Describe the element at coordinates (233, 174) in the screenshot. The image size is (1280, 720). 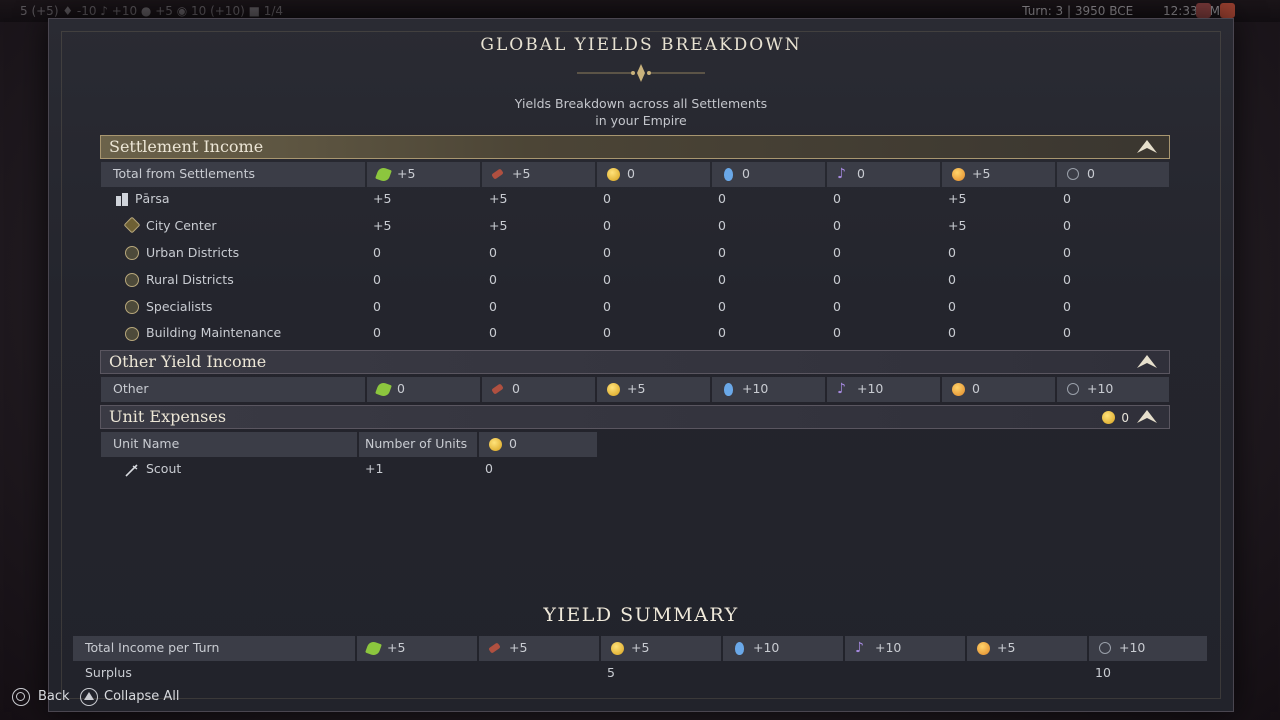
I see `total-from-settlements-label: Total from Settlements` at that location.